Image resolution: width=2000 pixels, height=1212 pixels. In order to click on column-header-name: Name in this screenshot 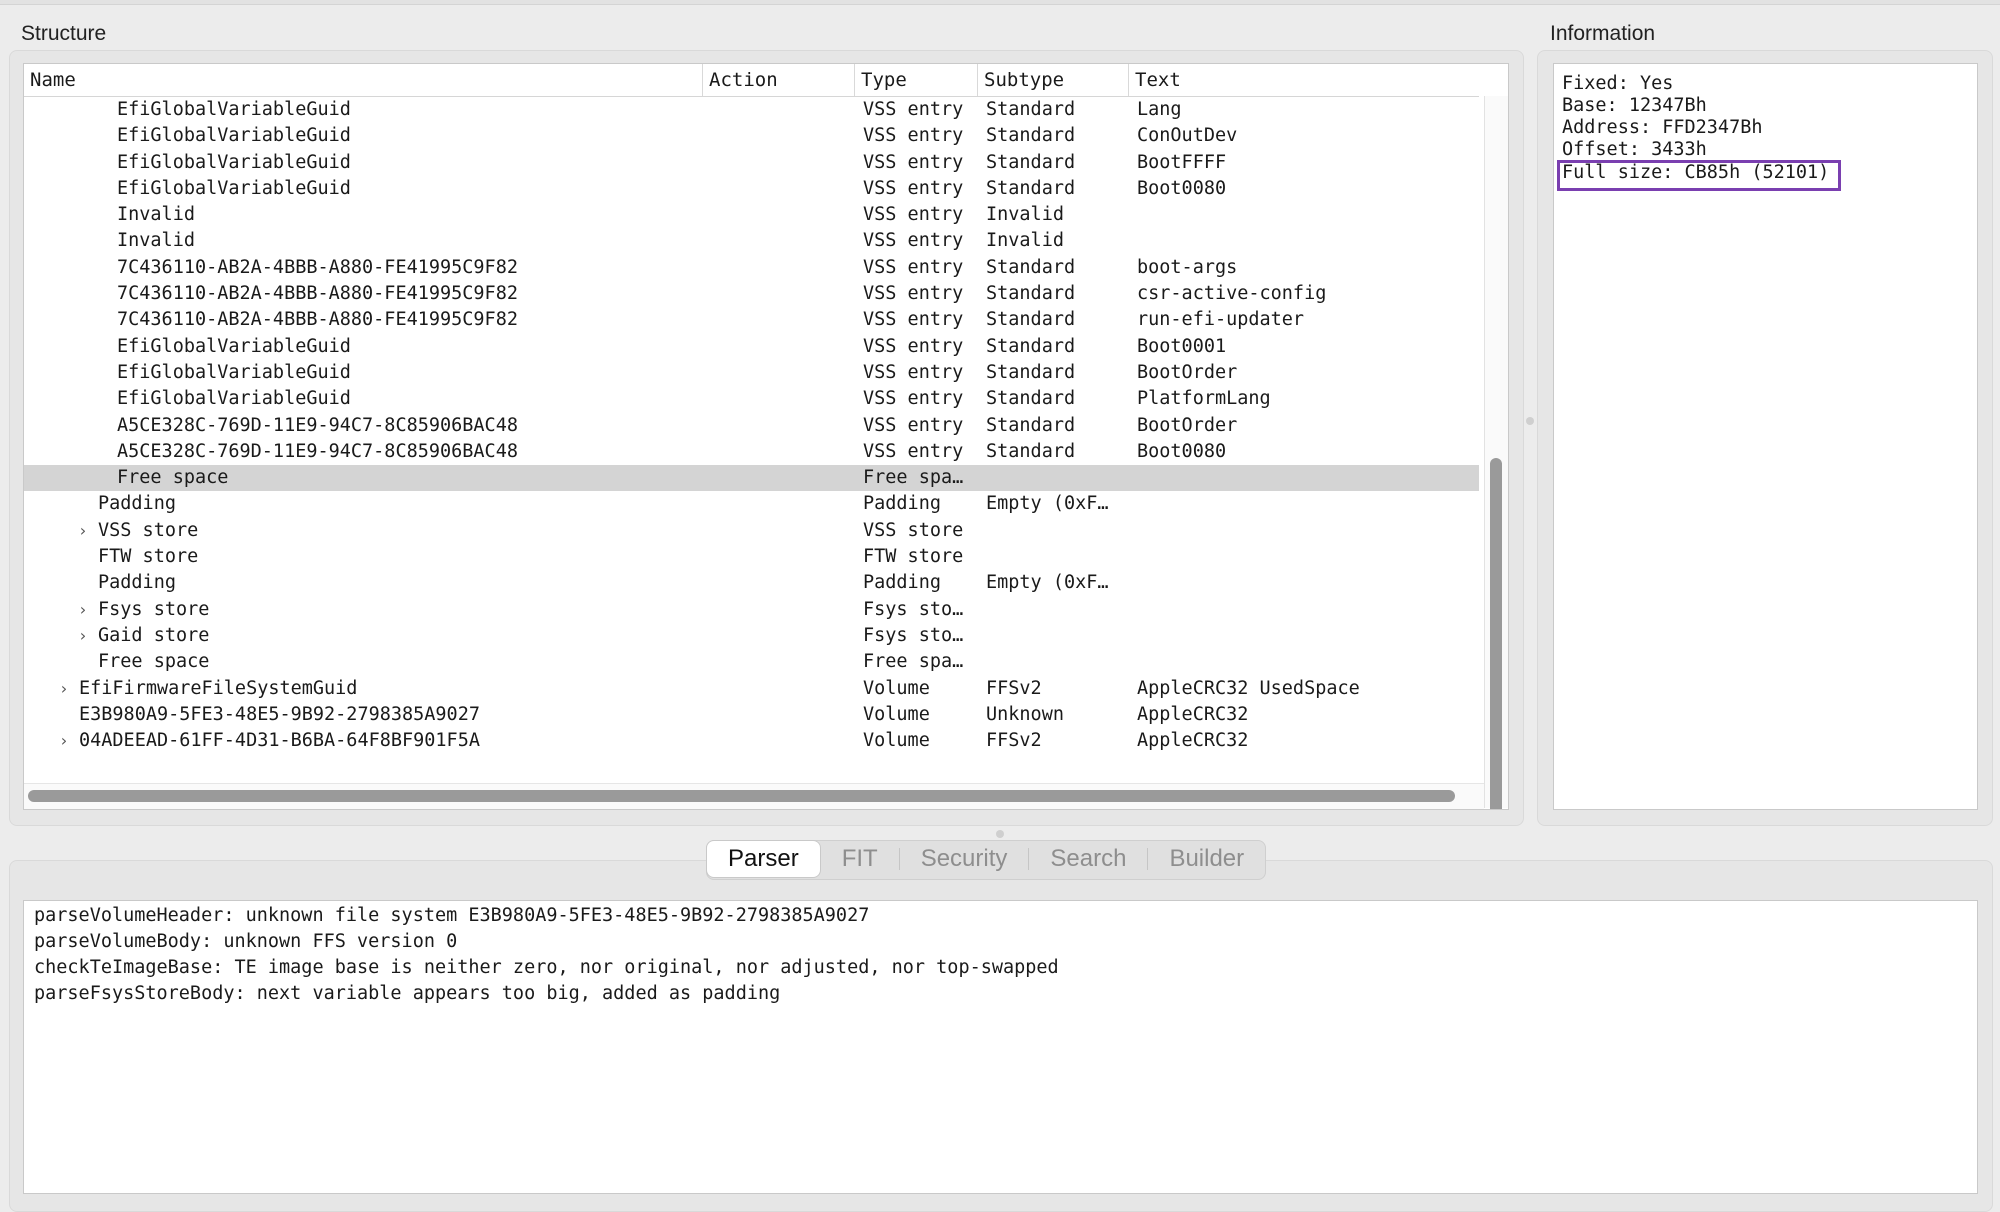, I will do `click(363, 80)`.